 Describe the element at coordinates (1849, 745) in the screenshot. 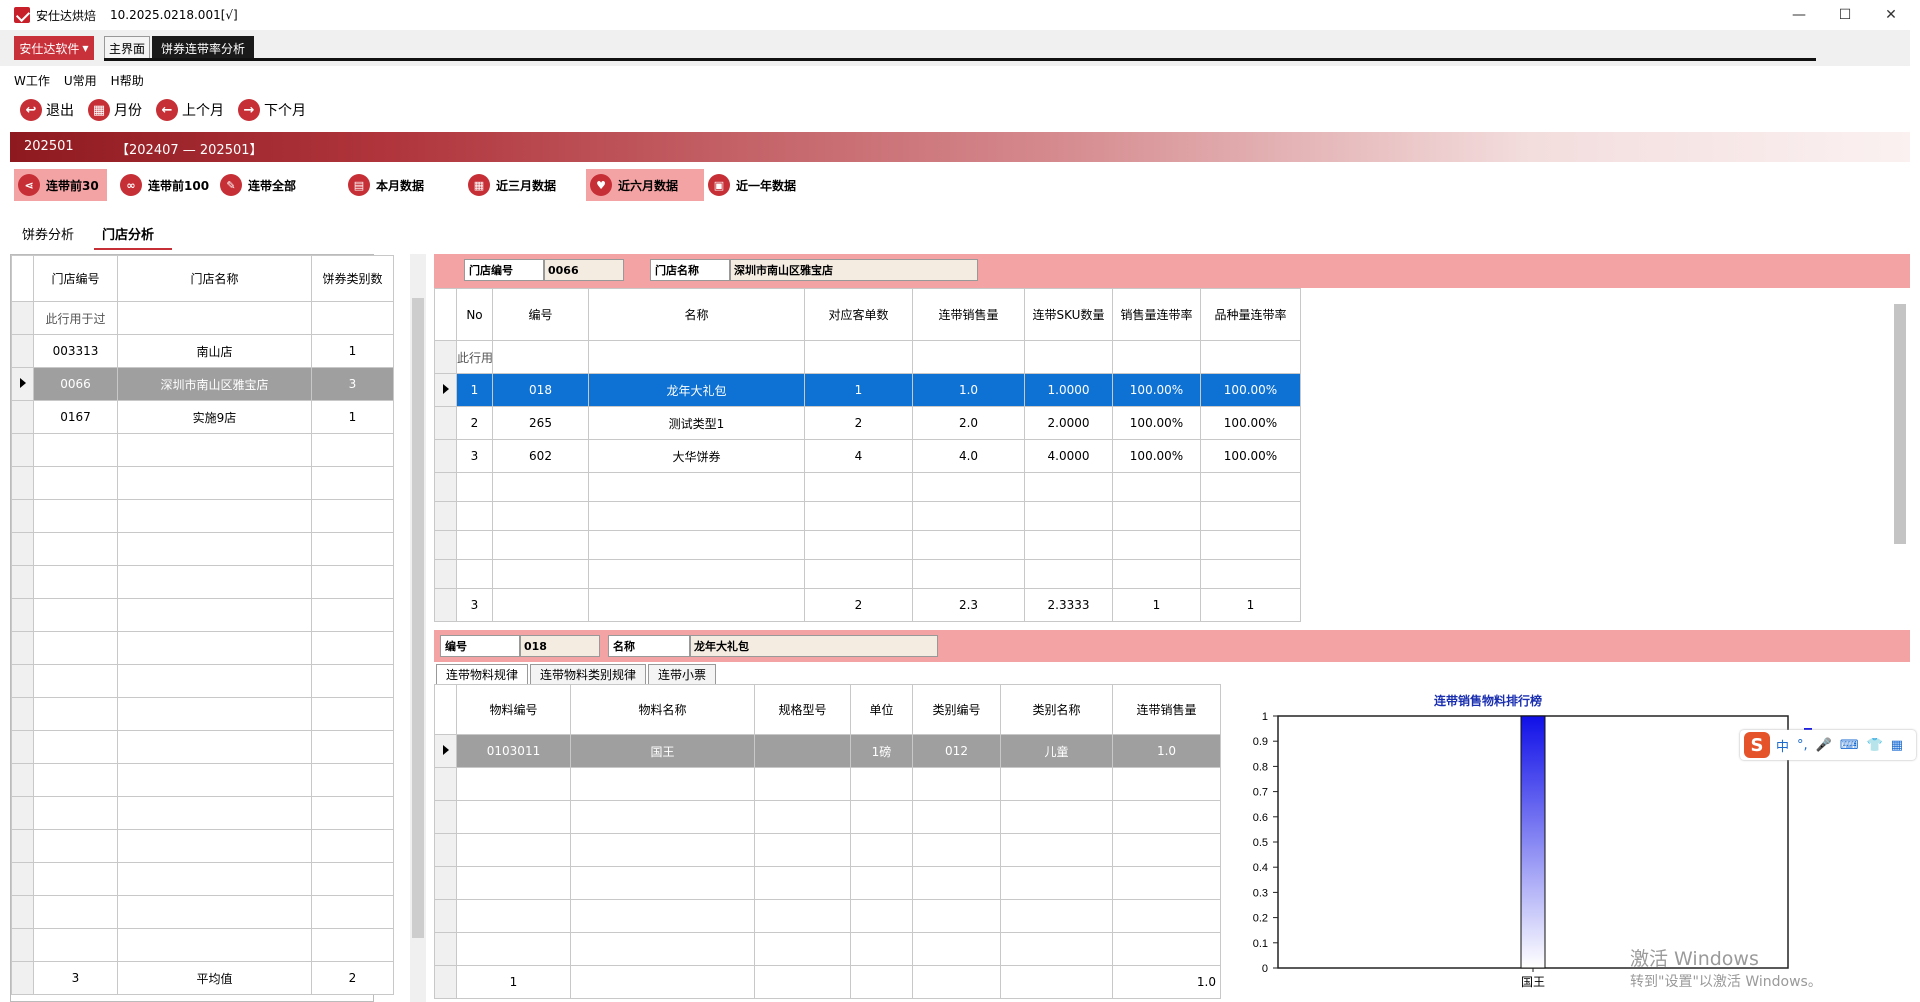

I see `keyboard-icon: ⌨` at that location.